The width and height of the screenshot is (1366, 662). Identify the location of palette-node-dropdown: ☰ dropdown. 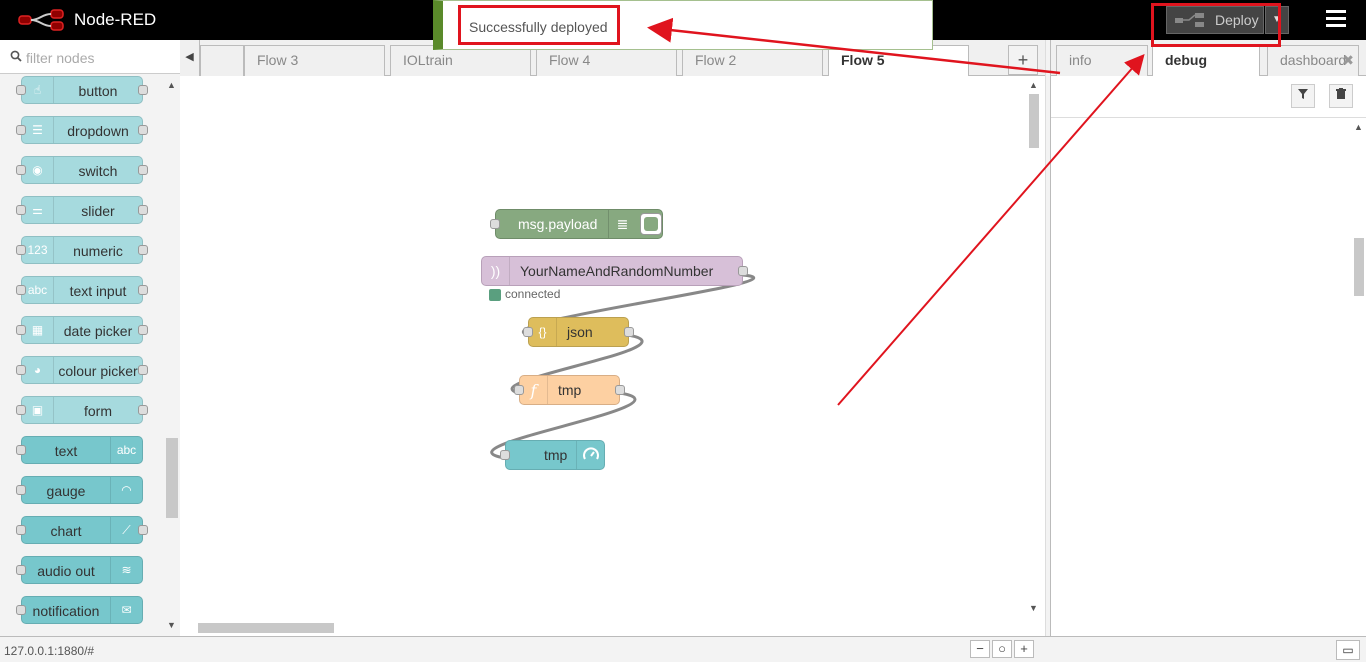
(82, 130).